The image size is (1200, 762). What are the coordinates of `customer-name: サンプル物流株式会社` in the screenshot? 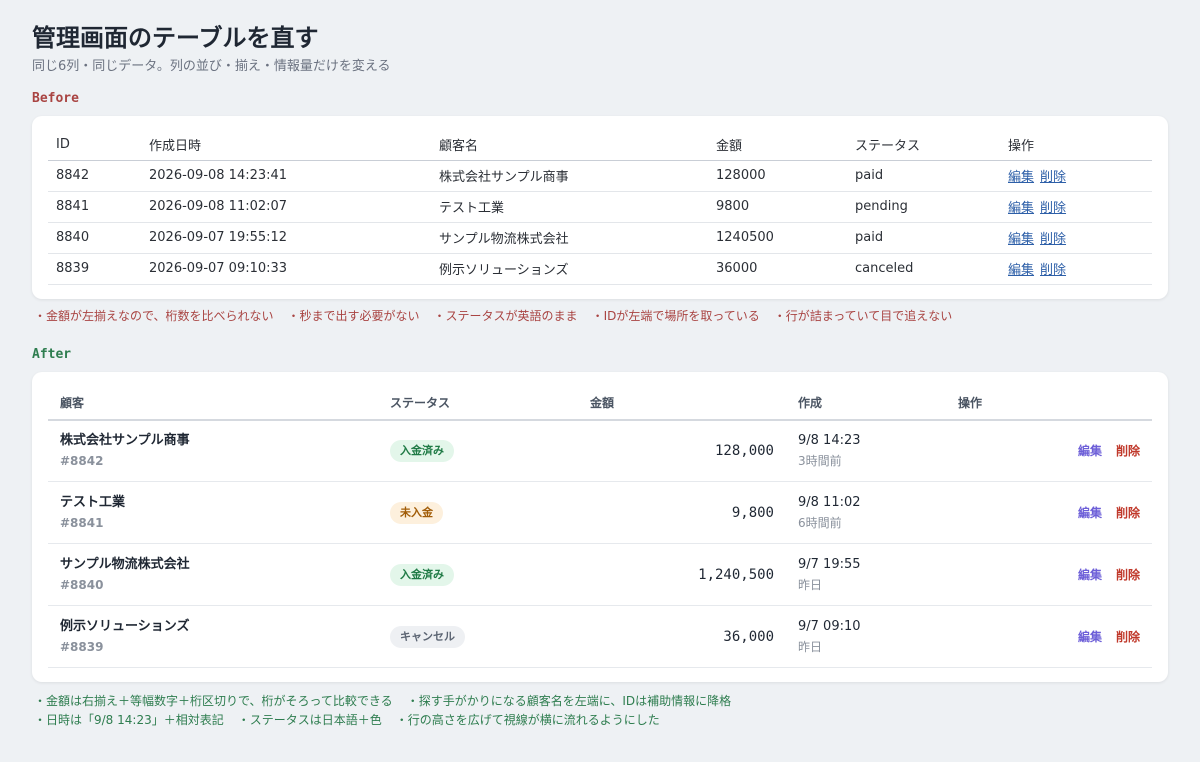 It's located at (125, 564).